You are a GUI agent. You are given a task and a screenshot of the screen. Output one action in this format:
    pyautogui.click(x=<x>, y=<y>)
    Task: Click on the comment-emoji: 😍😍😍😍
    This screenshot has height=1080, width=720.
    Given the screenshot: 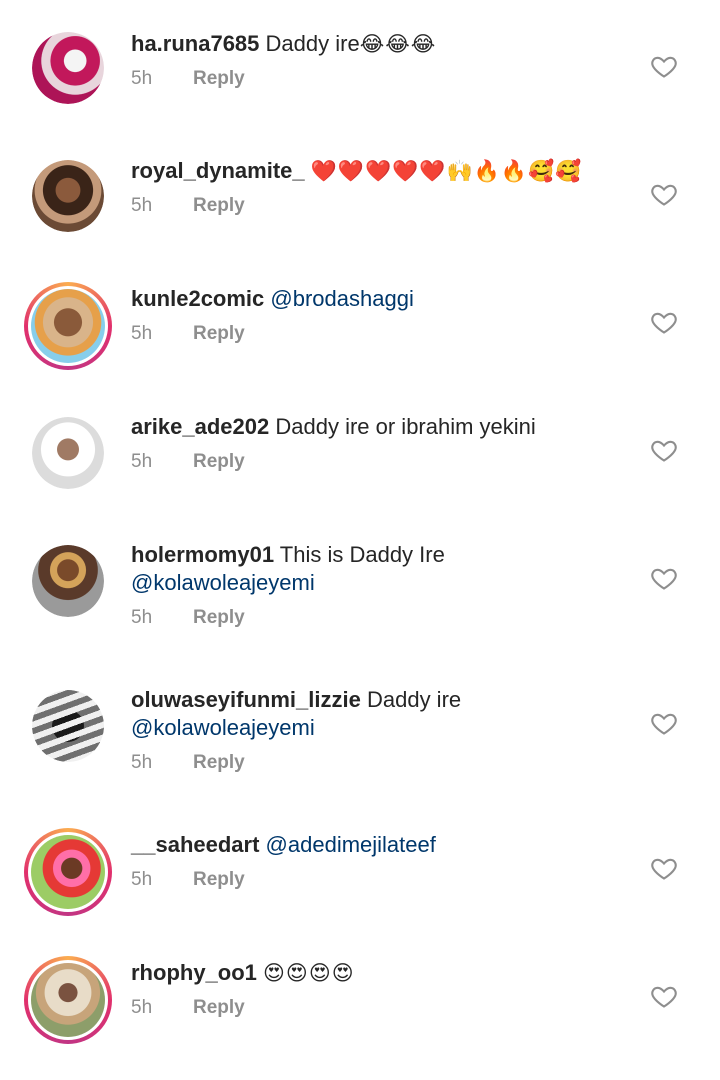 What is the action you would take?
    pyautogui.click(x=309, y=973)
    